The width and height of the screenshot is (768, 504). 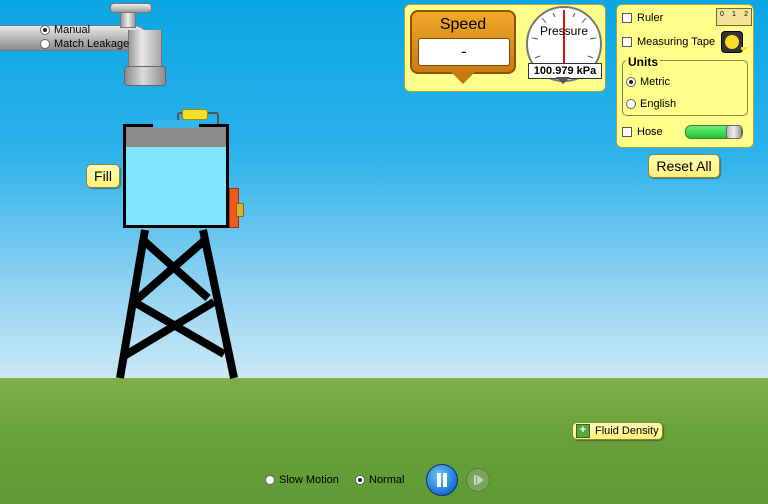 I want to click on step-icon, so click(x=475, y=480).